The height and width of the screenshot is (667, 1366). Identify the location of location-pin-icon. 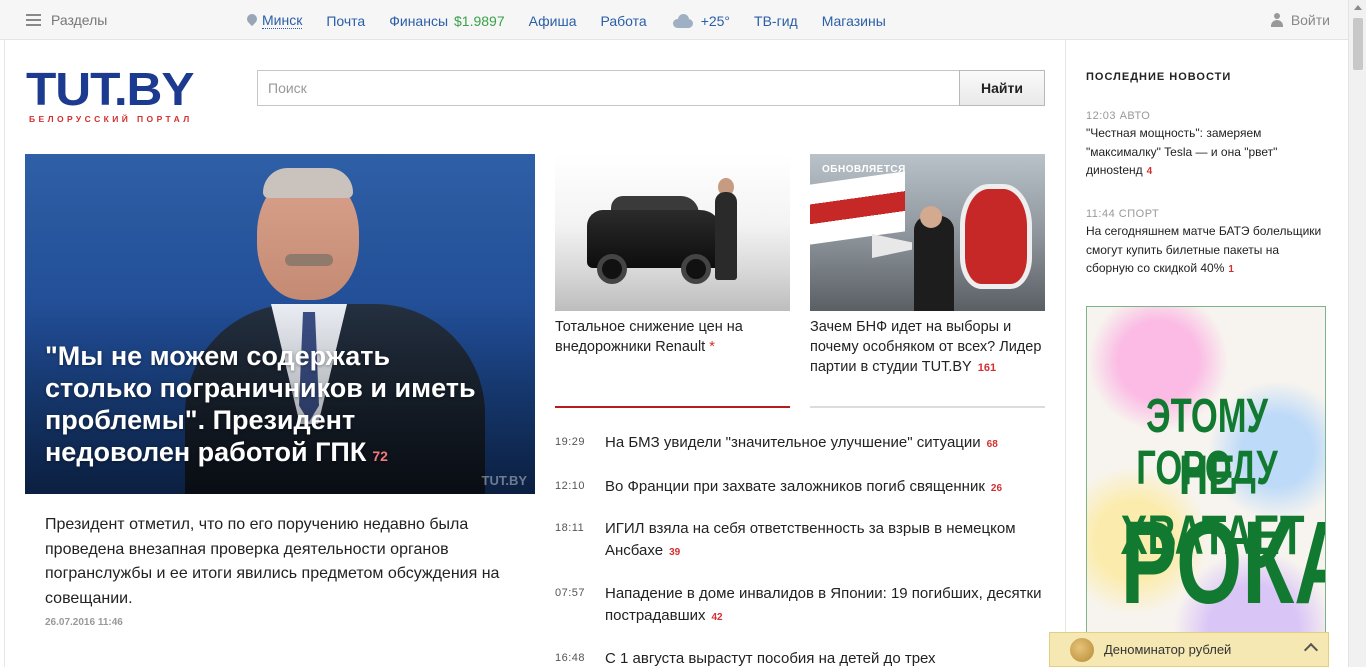
(252, 21).